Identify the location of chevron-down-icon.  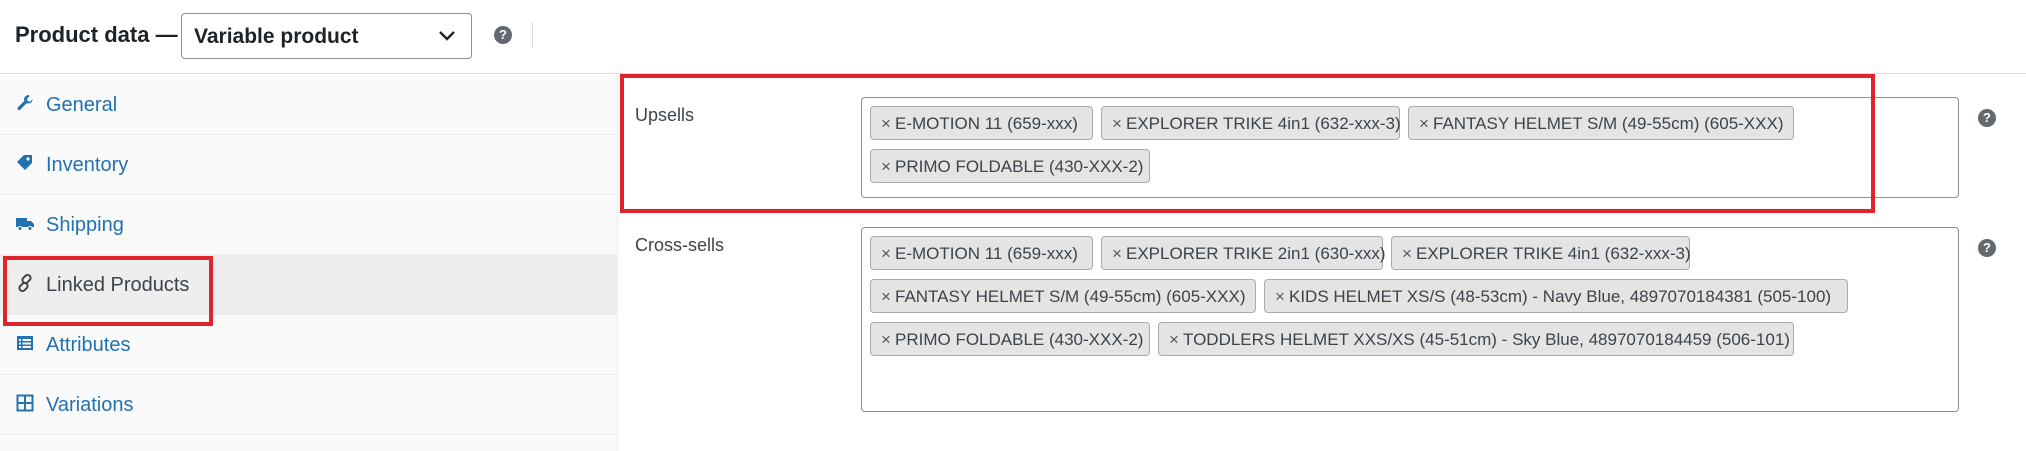
(447, 36).